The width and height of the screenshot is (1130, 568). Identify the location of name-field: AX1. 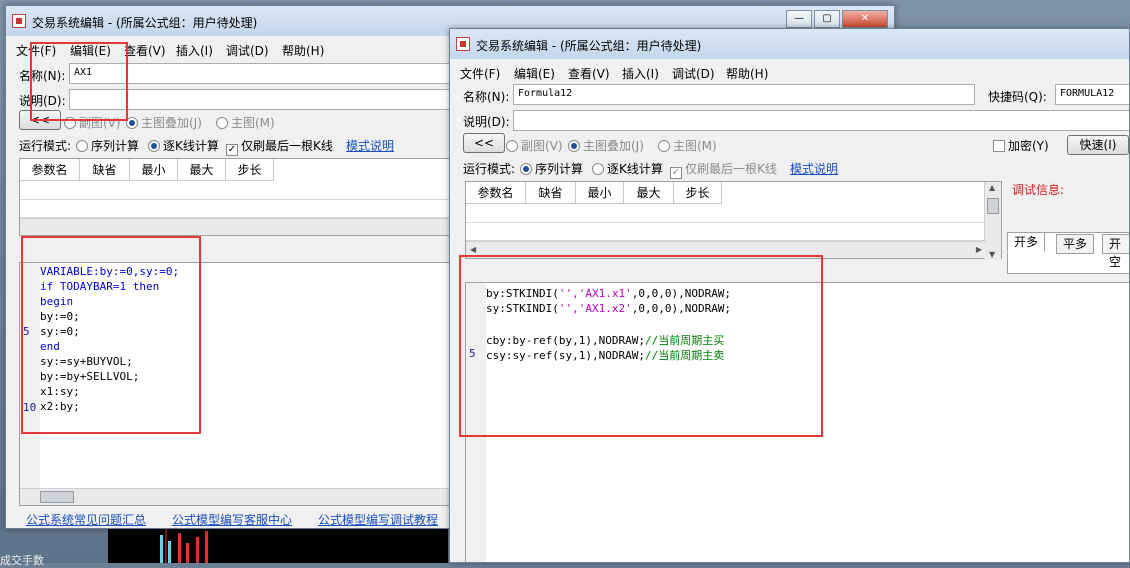
(264, 73).